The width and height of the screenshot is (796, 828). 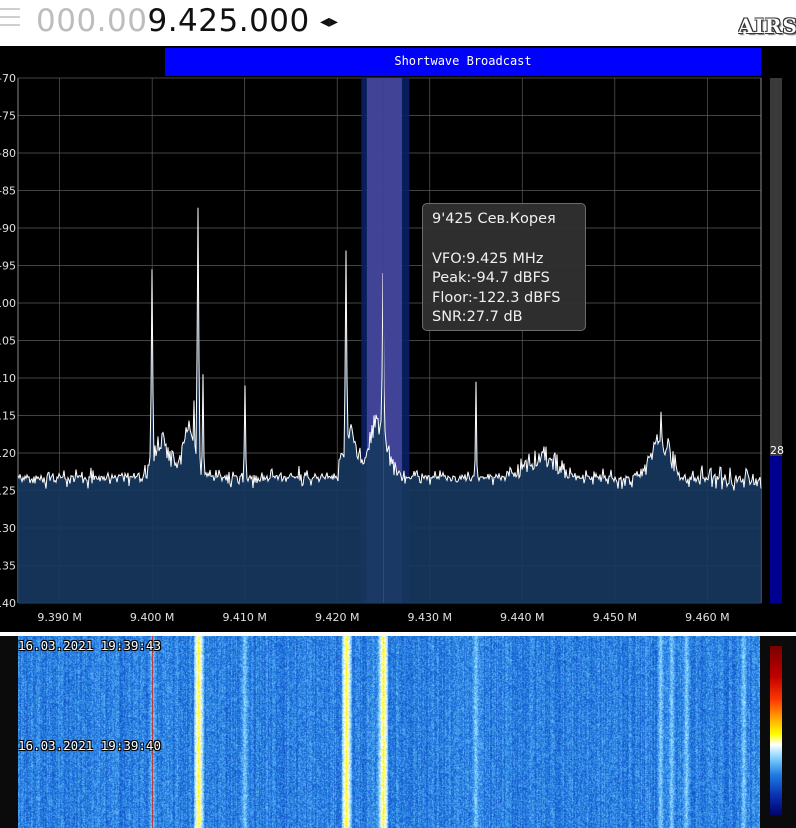 I want to click on y-tick-label: -125, so click(x=8, y=491).